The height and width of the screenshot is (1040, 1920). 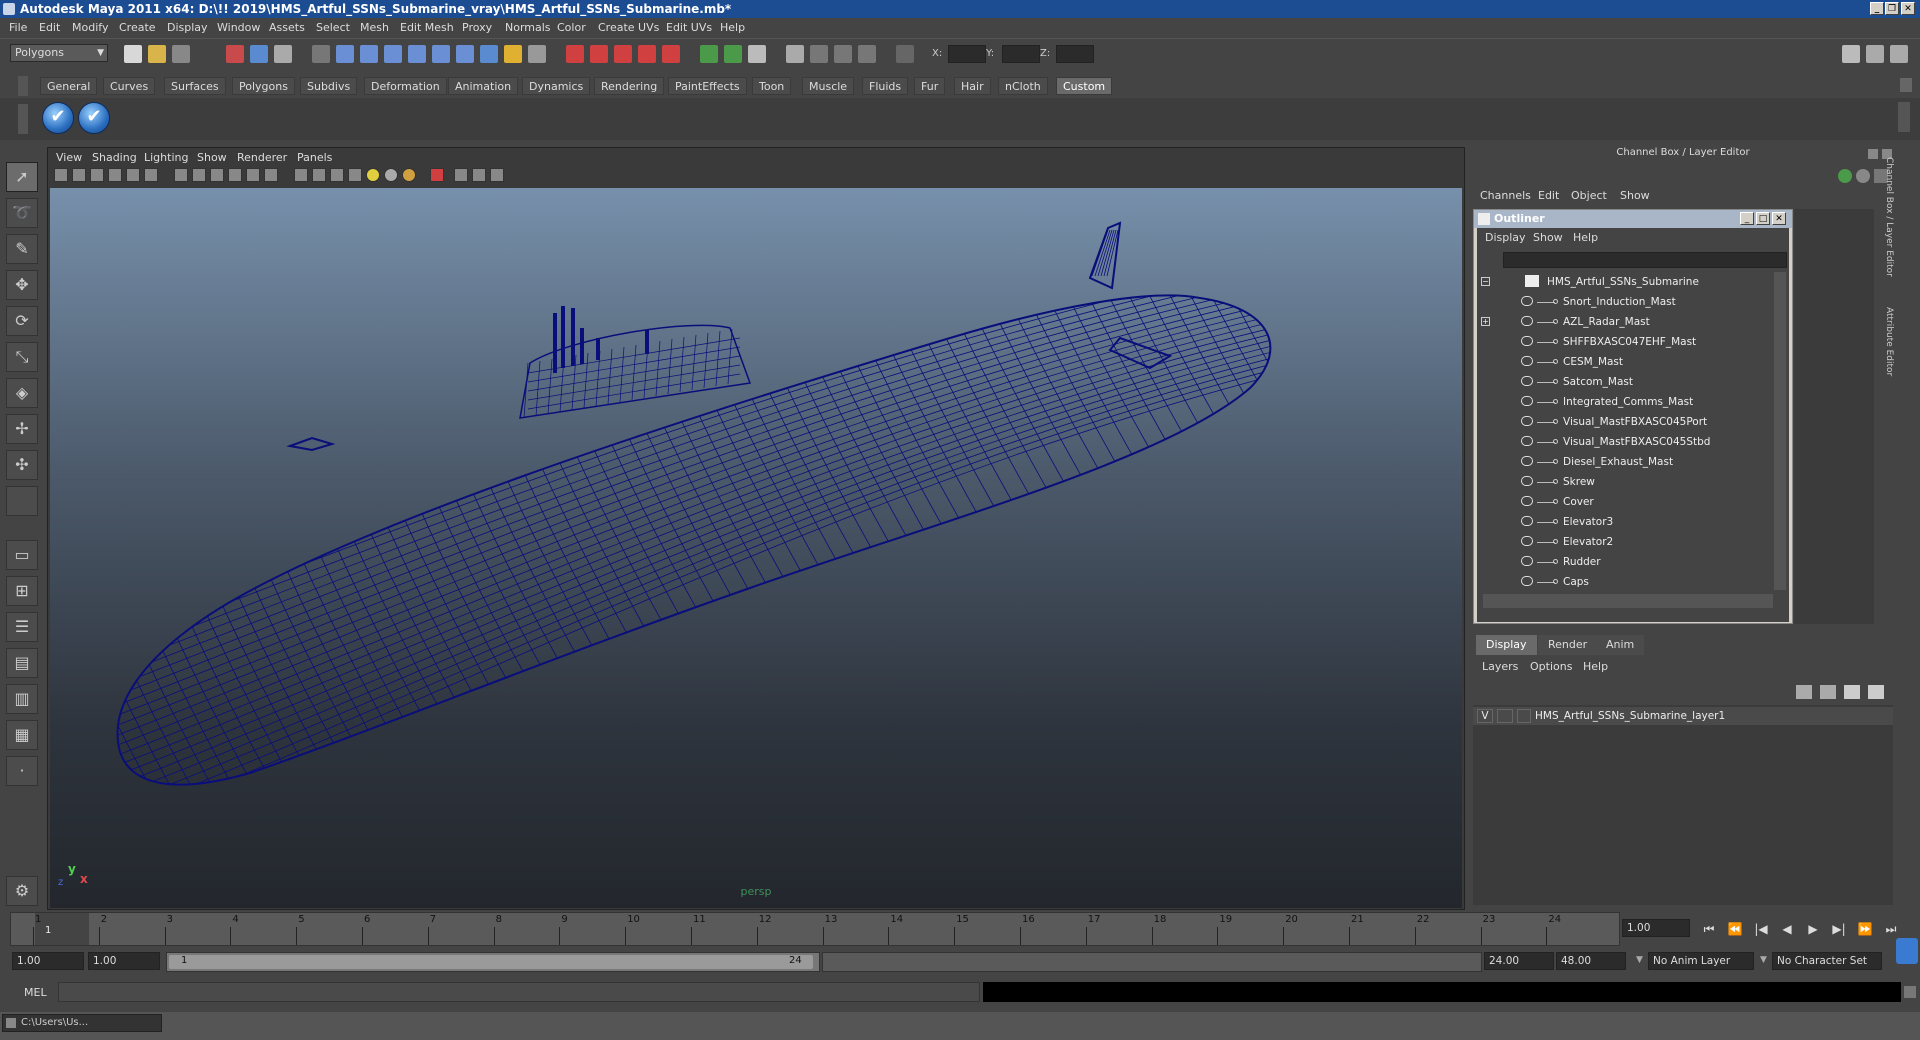 I want to click on tab-hair: Hair, so click(x=972, y=86).